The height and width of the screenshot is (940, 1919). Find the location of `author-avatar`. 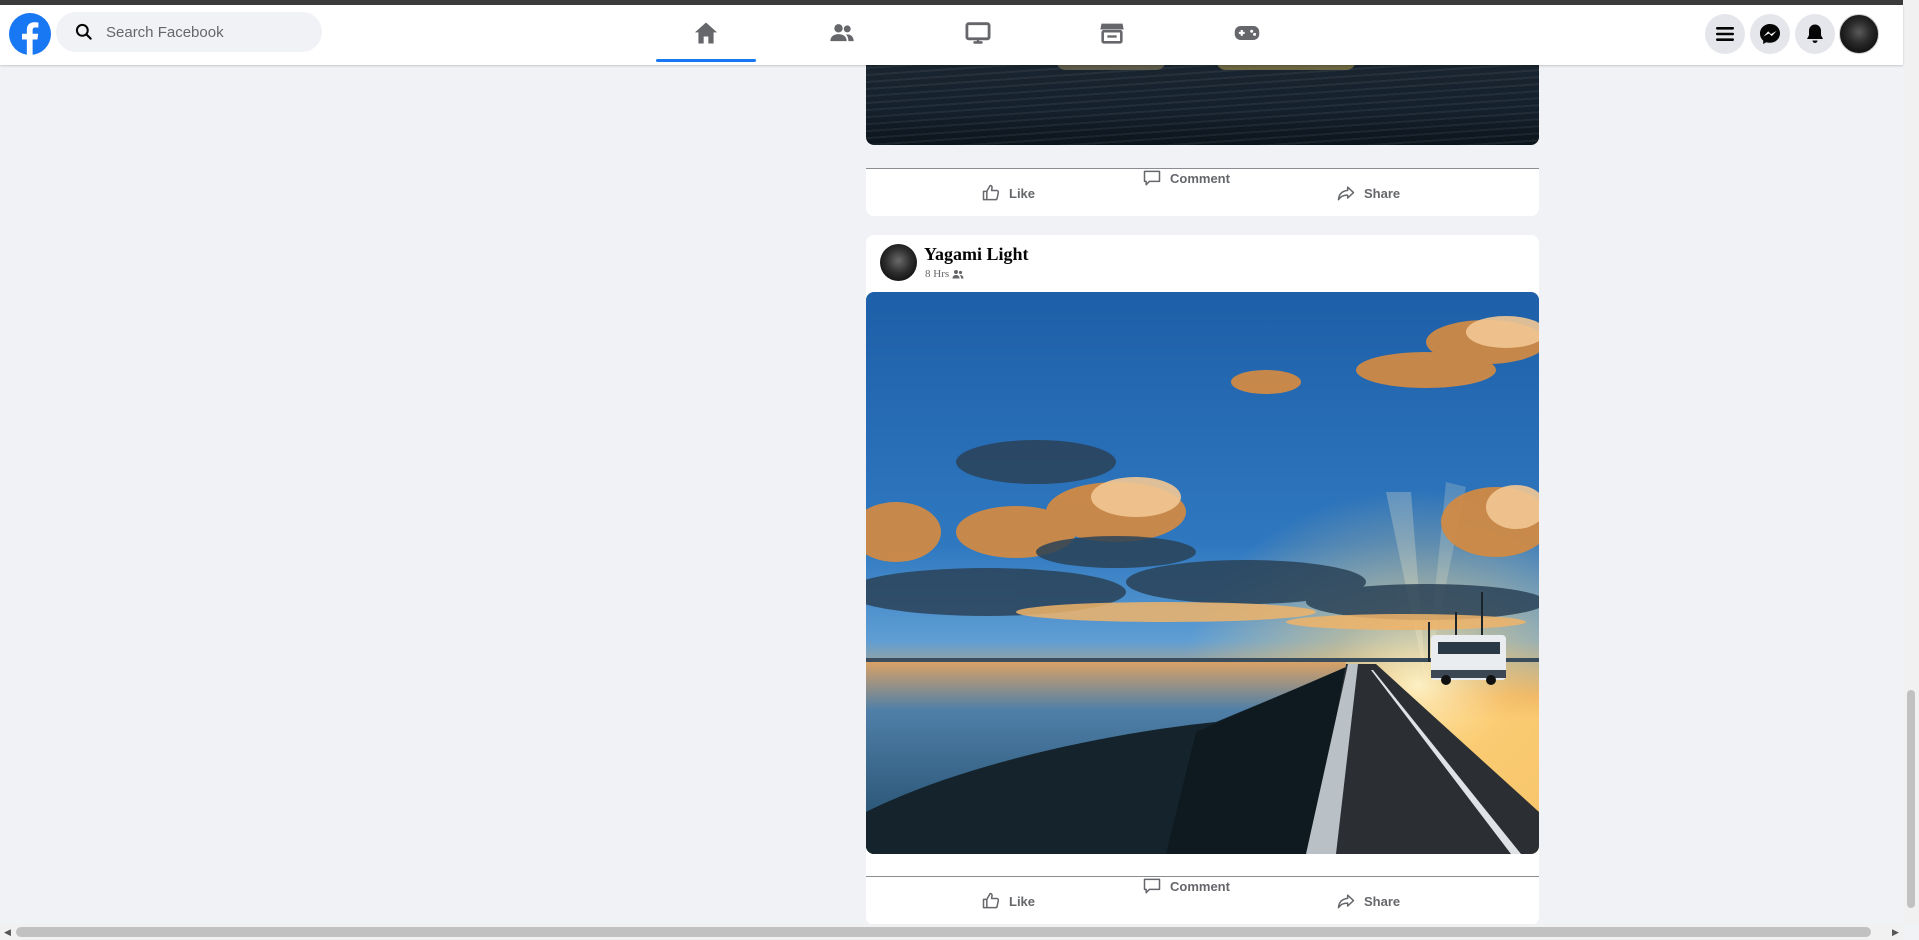

author-avatar is located at coordinates (898, 262).